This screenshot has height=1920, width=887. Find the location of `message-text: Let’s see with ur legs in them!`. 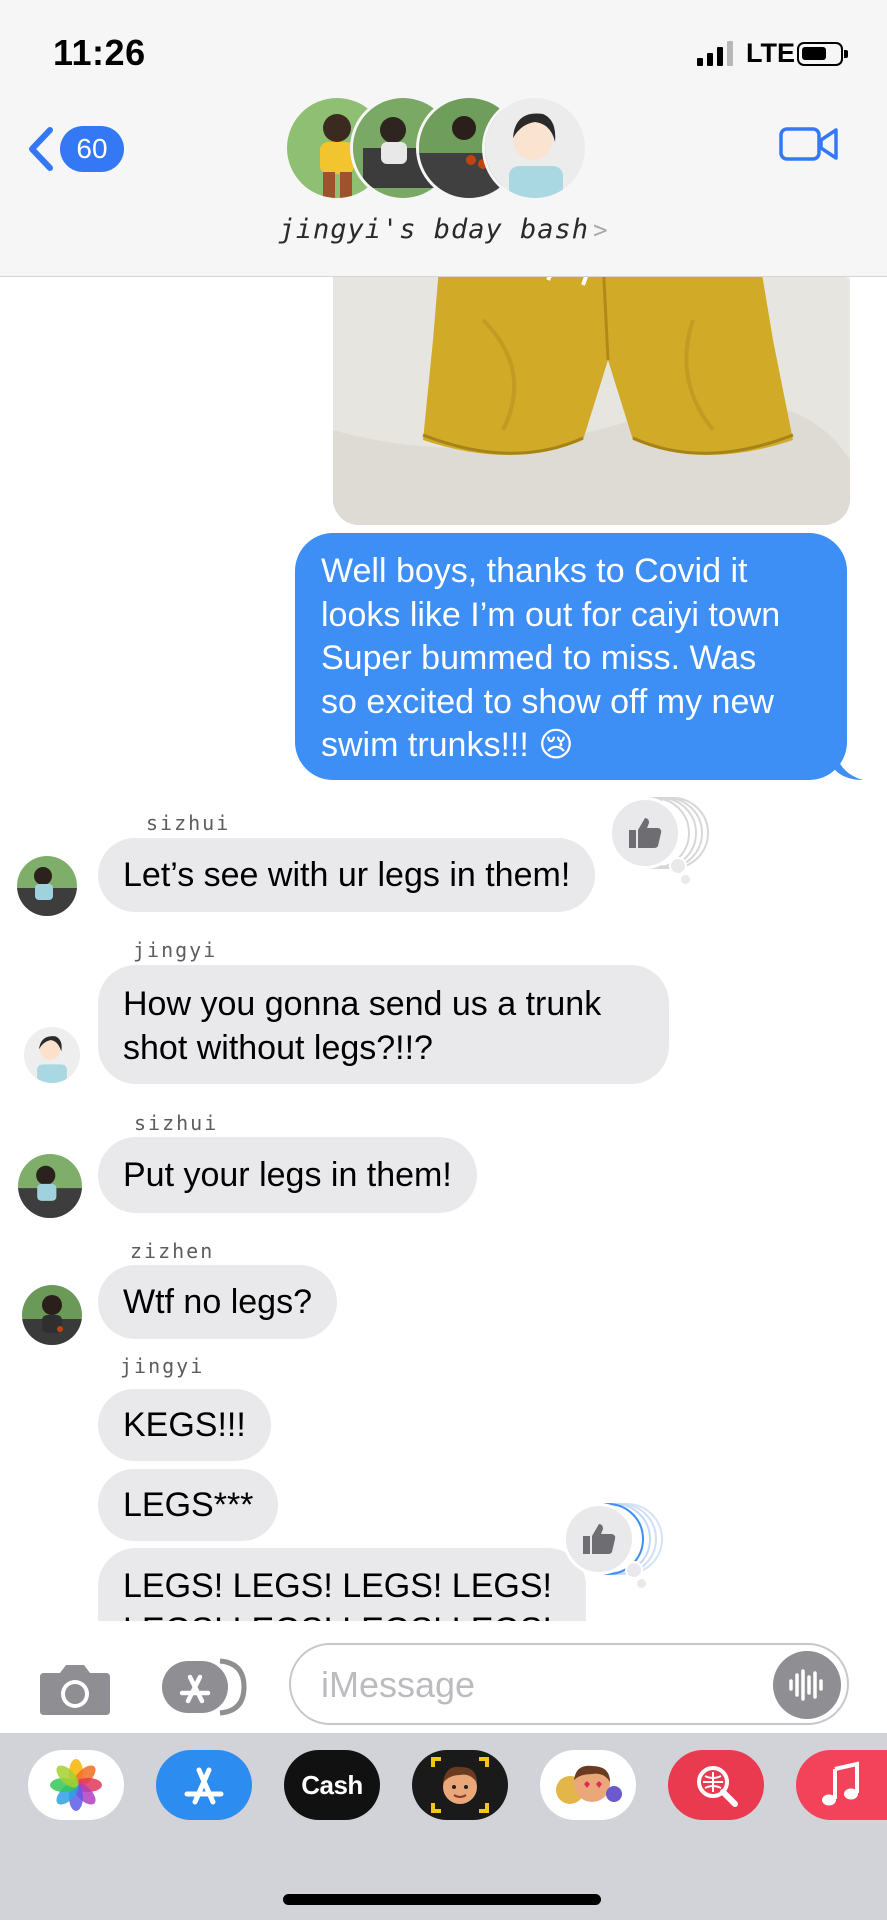

message-text: Let’s see with ur legs in them! is located at coordinates (347, 875).